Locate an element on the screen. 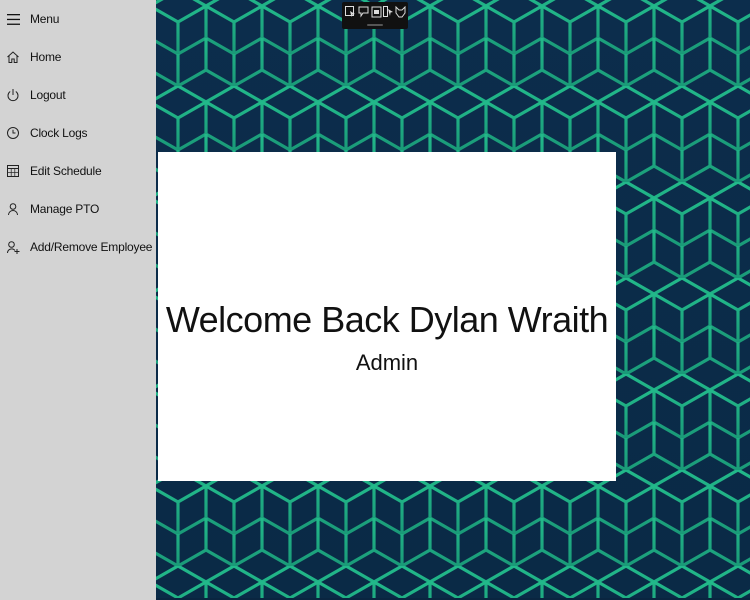 The height and width of the screenshot is (600, 750). sidebar-item-home: Home is located at coordinates (78, 58).